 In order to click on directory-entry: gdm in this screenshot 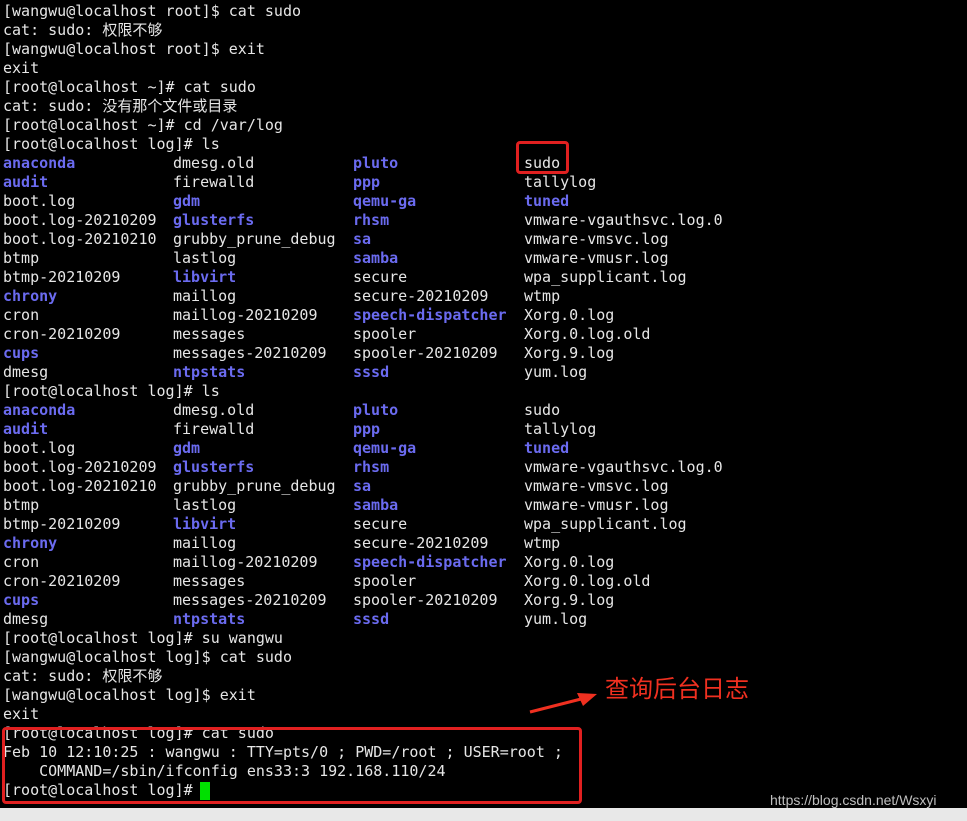, I will do `click(187, 448)`.